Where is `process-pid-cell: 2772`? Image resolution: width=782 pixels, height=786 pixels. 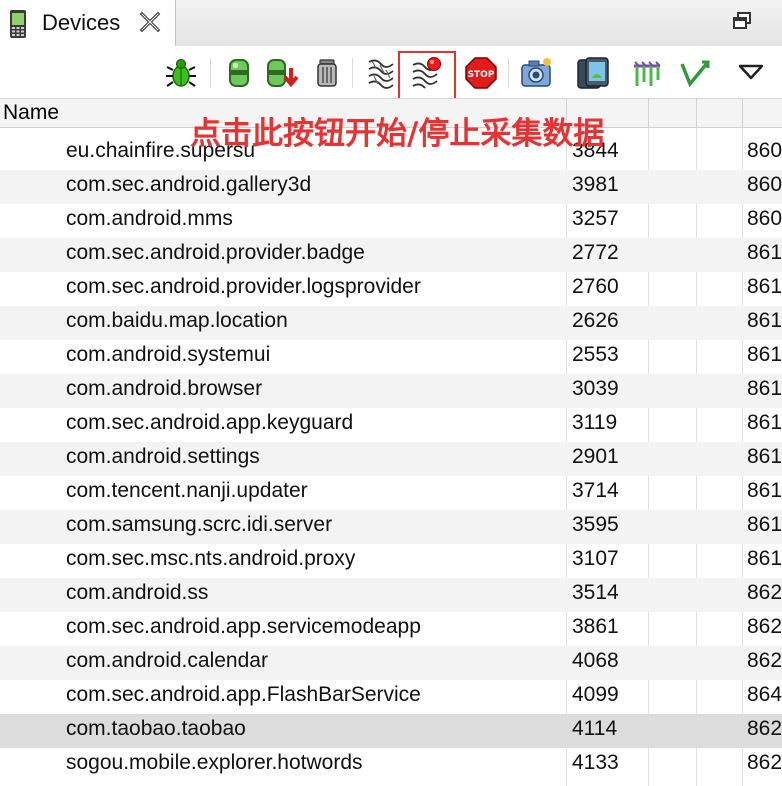
process-pid-cell: 2772 is located at coordinates (595, 252).